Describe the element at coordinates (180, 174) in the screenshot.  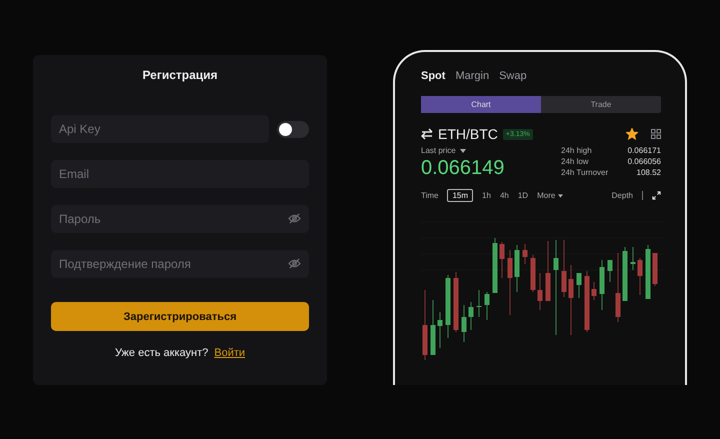
I see `input-field: Email` at that location.